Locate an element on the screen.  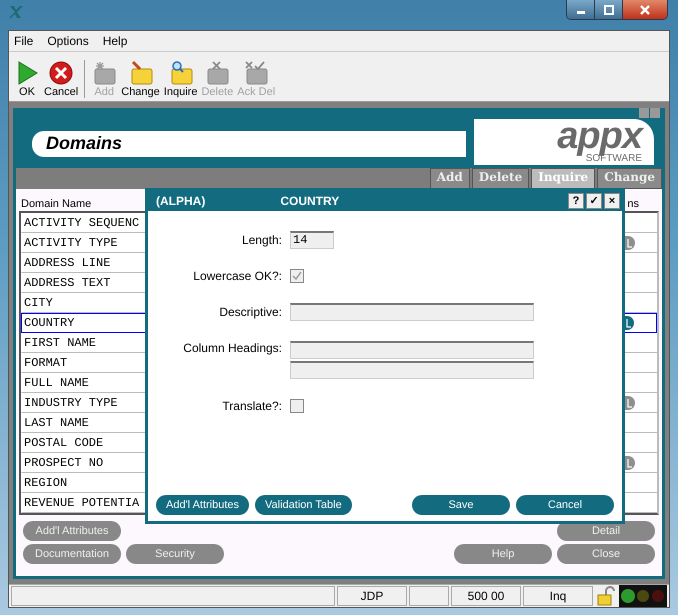
dialog-button: Validation Table is located at coordinates (303, 505).